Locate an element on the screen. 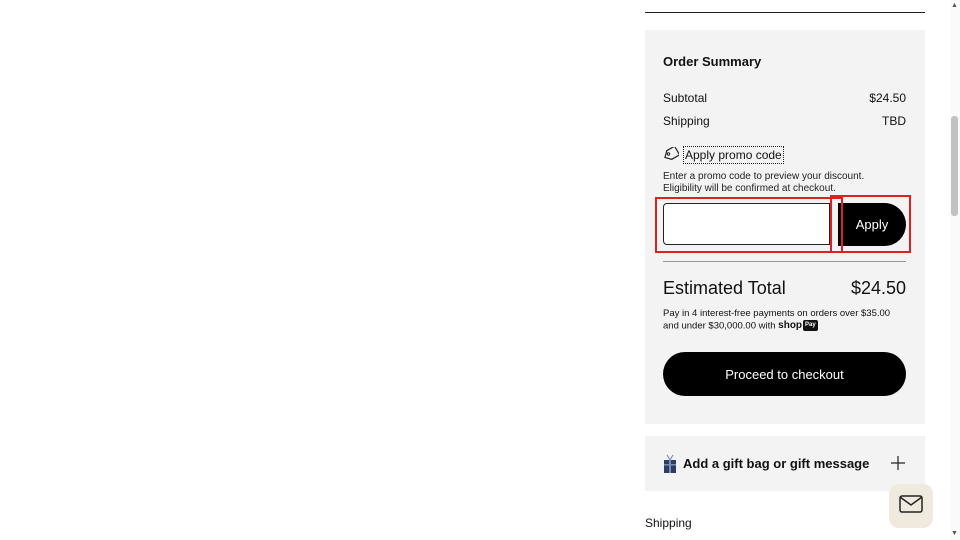 This screenshot has width=960, height=540. mail-icon is located at coordinates (911, 506).